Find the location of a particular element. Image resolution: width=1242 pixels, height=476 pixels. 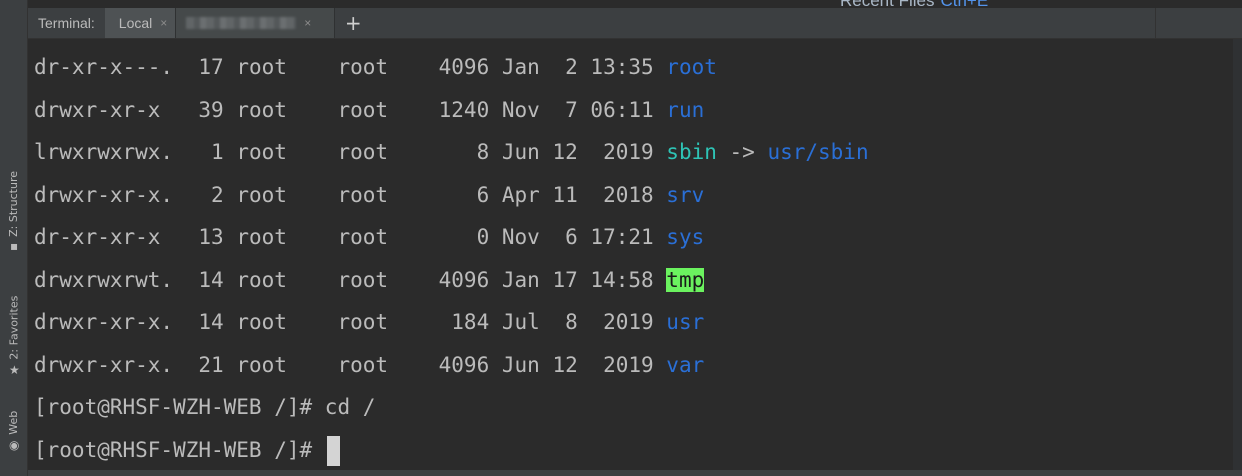

file-day: 7 is located at coordinates (565, 109).